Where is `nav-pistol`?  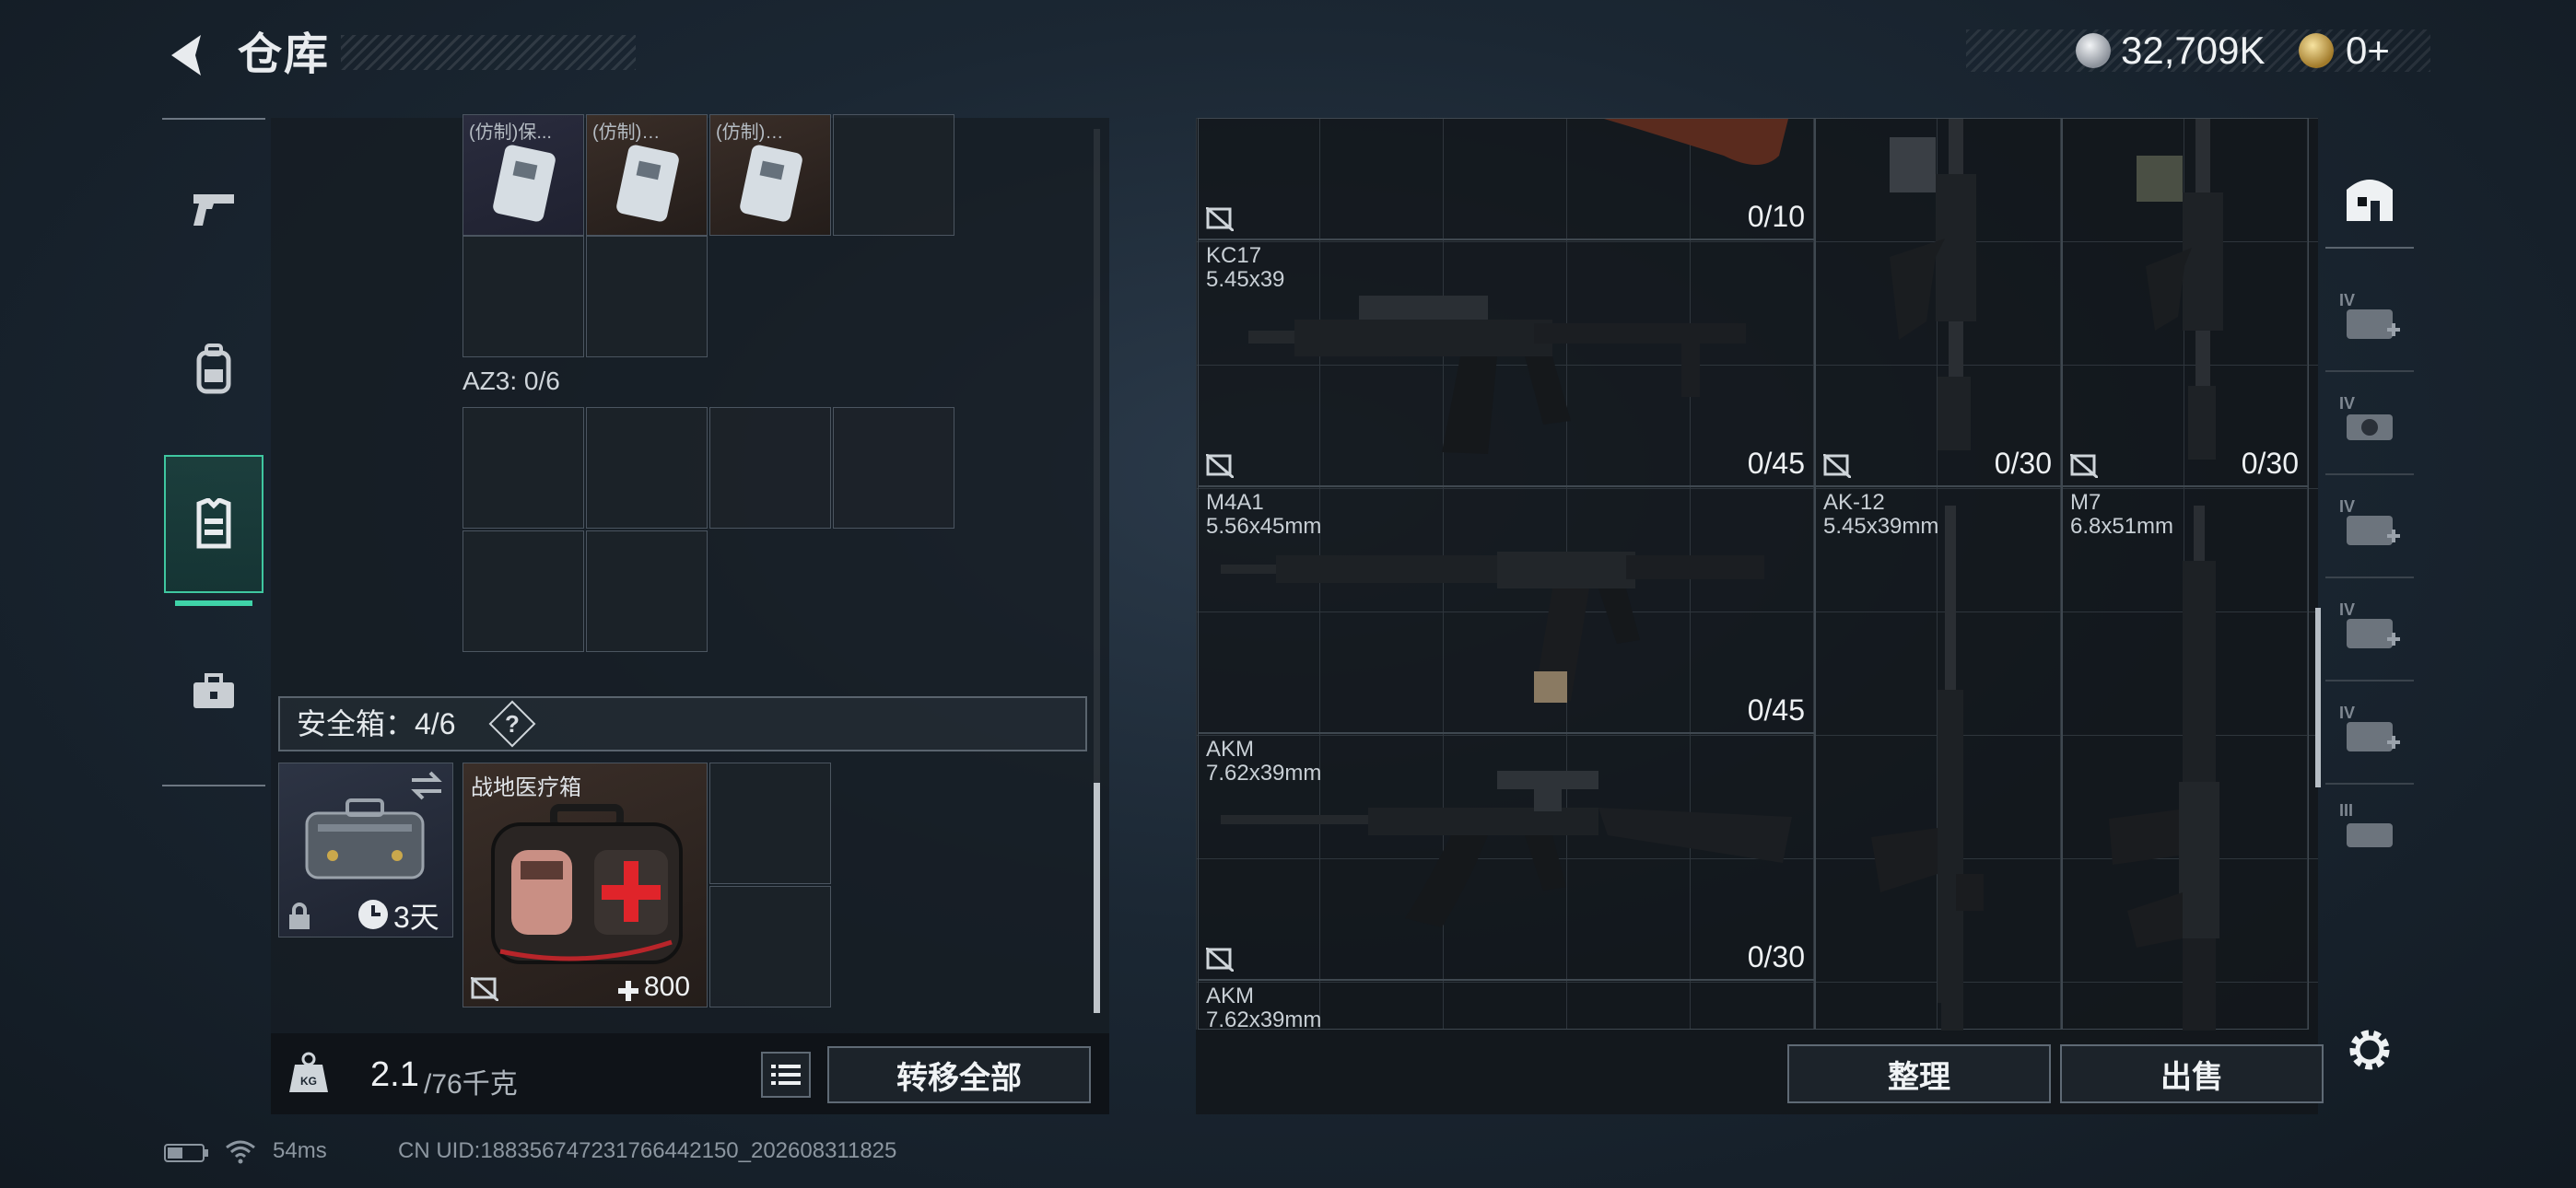
nav-pistol is located at coordinates (213, 209).